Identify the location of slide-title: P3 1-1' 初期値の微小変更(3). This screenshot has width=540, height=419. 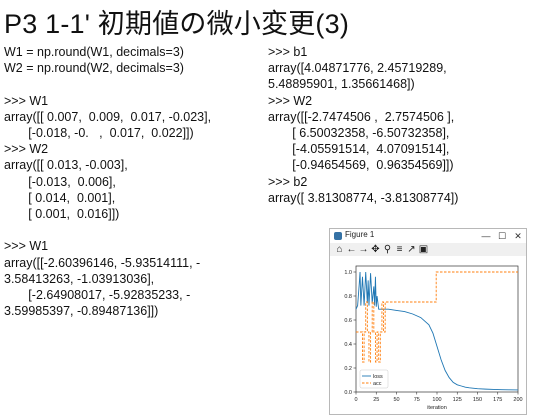
(177, 24).